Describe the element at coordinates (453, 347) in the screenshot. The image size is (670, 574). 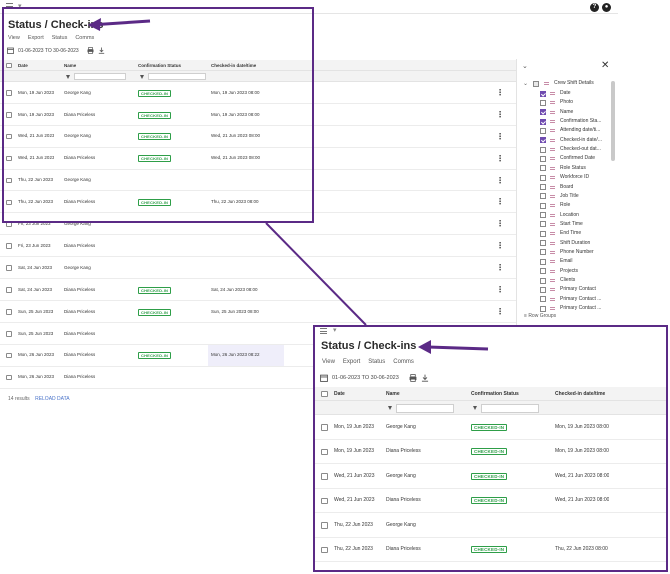
I see `callout-arrow-zoom` at that location.